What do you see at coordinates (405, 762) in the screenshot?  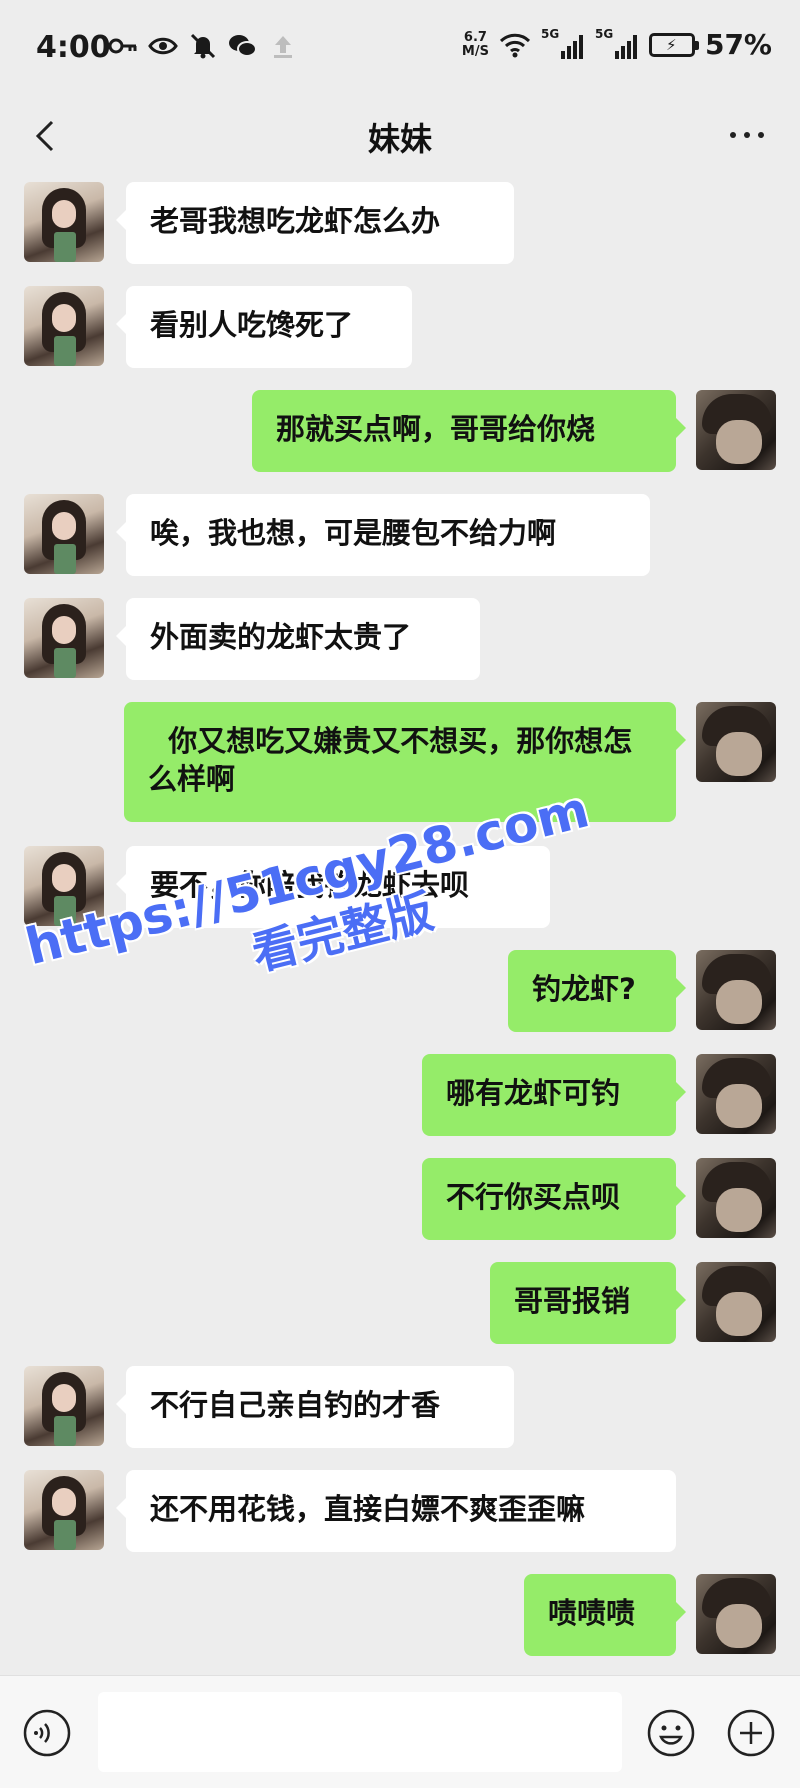 I see `message-bubble-sent: 你又想吃又嫌贵又不想买，那你想怎么样啊` at bounding box center [405, 762].